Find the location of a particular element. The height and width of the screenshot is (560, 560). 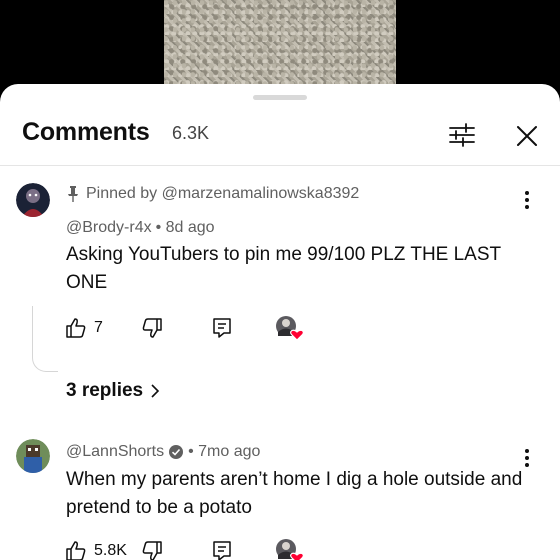

verified-check-icon is located at coordinates (176, 452).